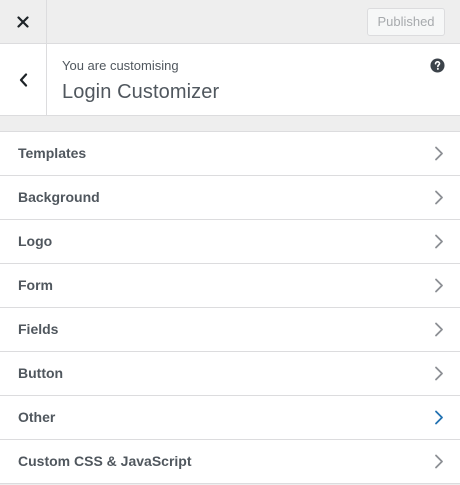  What do you see at coordinates (120, 65) in the screenshot?
I see `customising-label: You are customising` at bounding box center [120, 65].